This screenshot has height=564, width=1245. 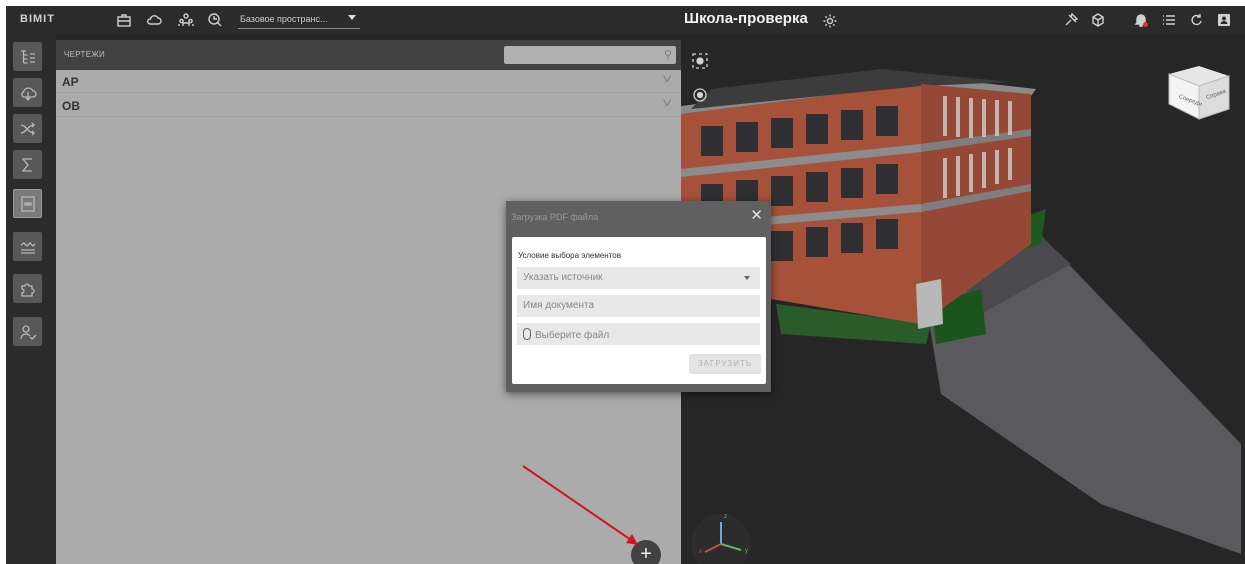 I want to click on wave-layers-icon, so click(x=27, y=246).